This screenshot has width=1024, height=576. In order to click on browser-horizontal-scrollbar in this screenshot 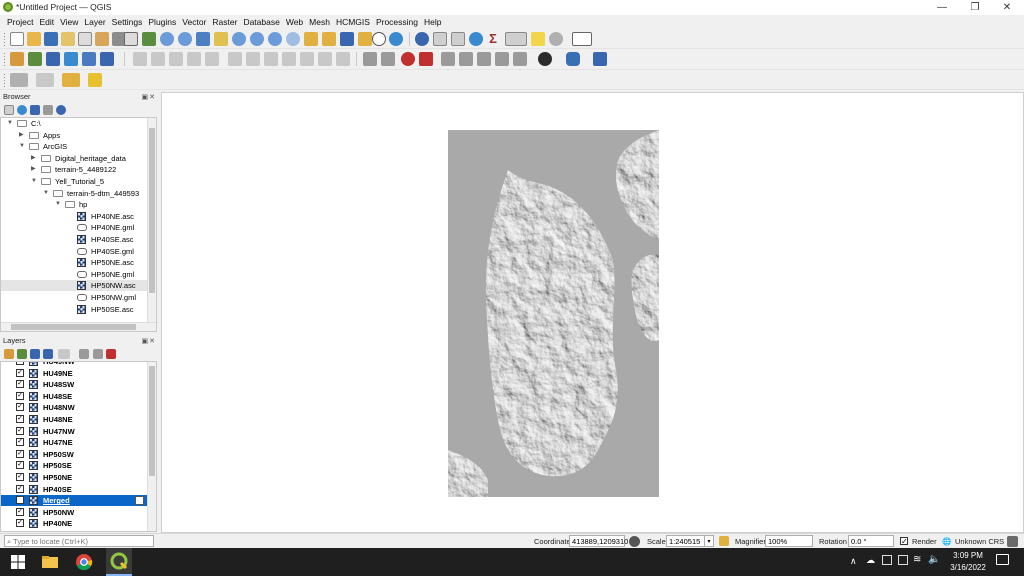, I will do `click(78, 326)`.